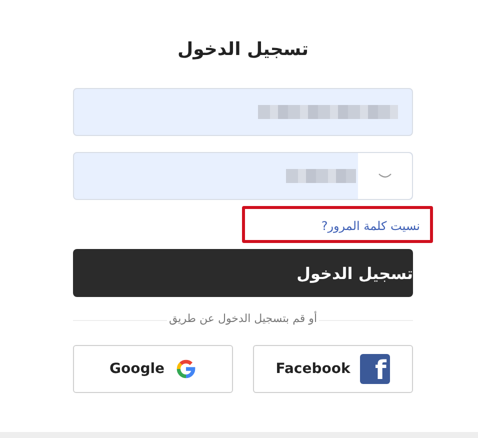 The height and width of the screenshot is (438, 478). Describe the element at coordinates (375, 369) in the screenshot. I see `facebook-logo-icon: f` at that location.